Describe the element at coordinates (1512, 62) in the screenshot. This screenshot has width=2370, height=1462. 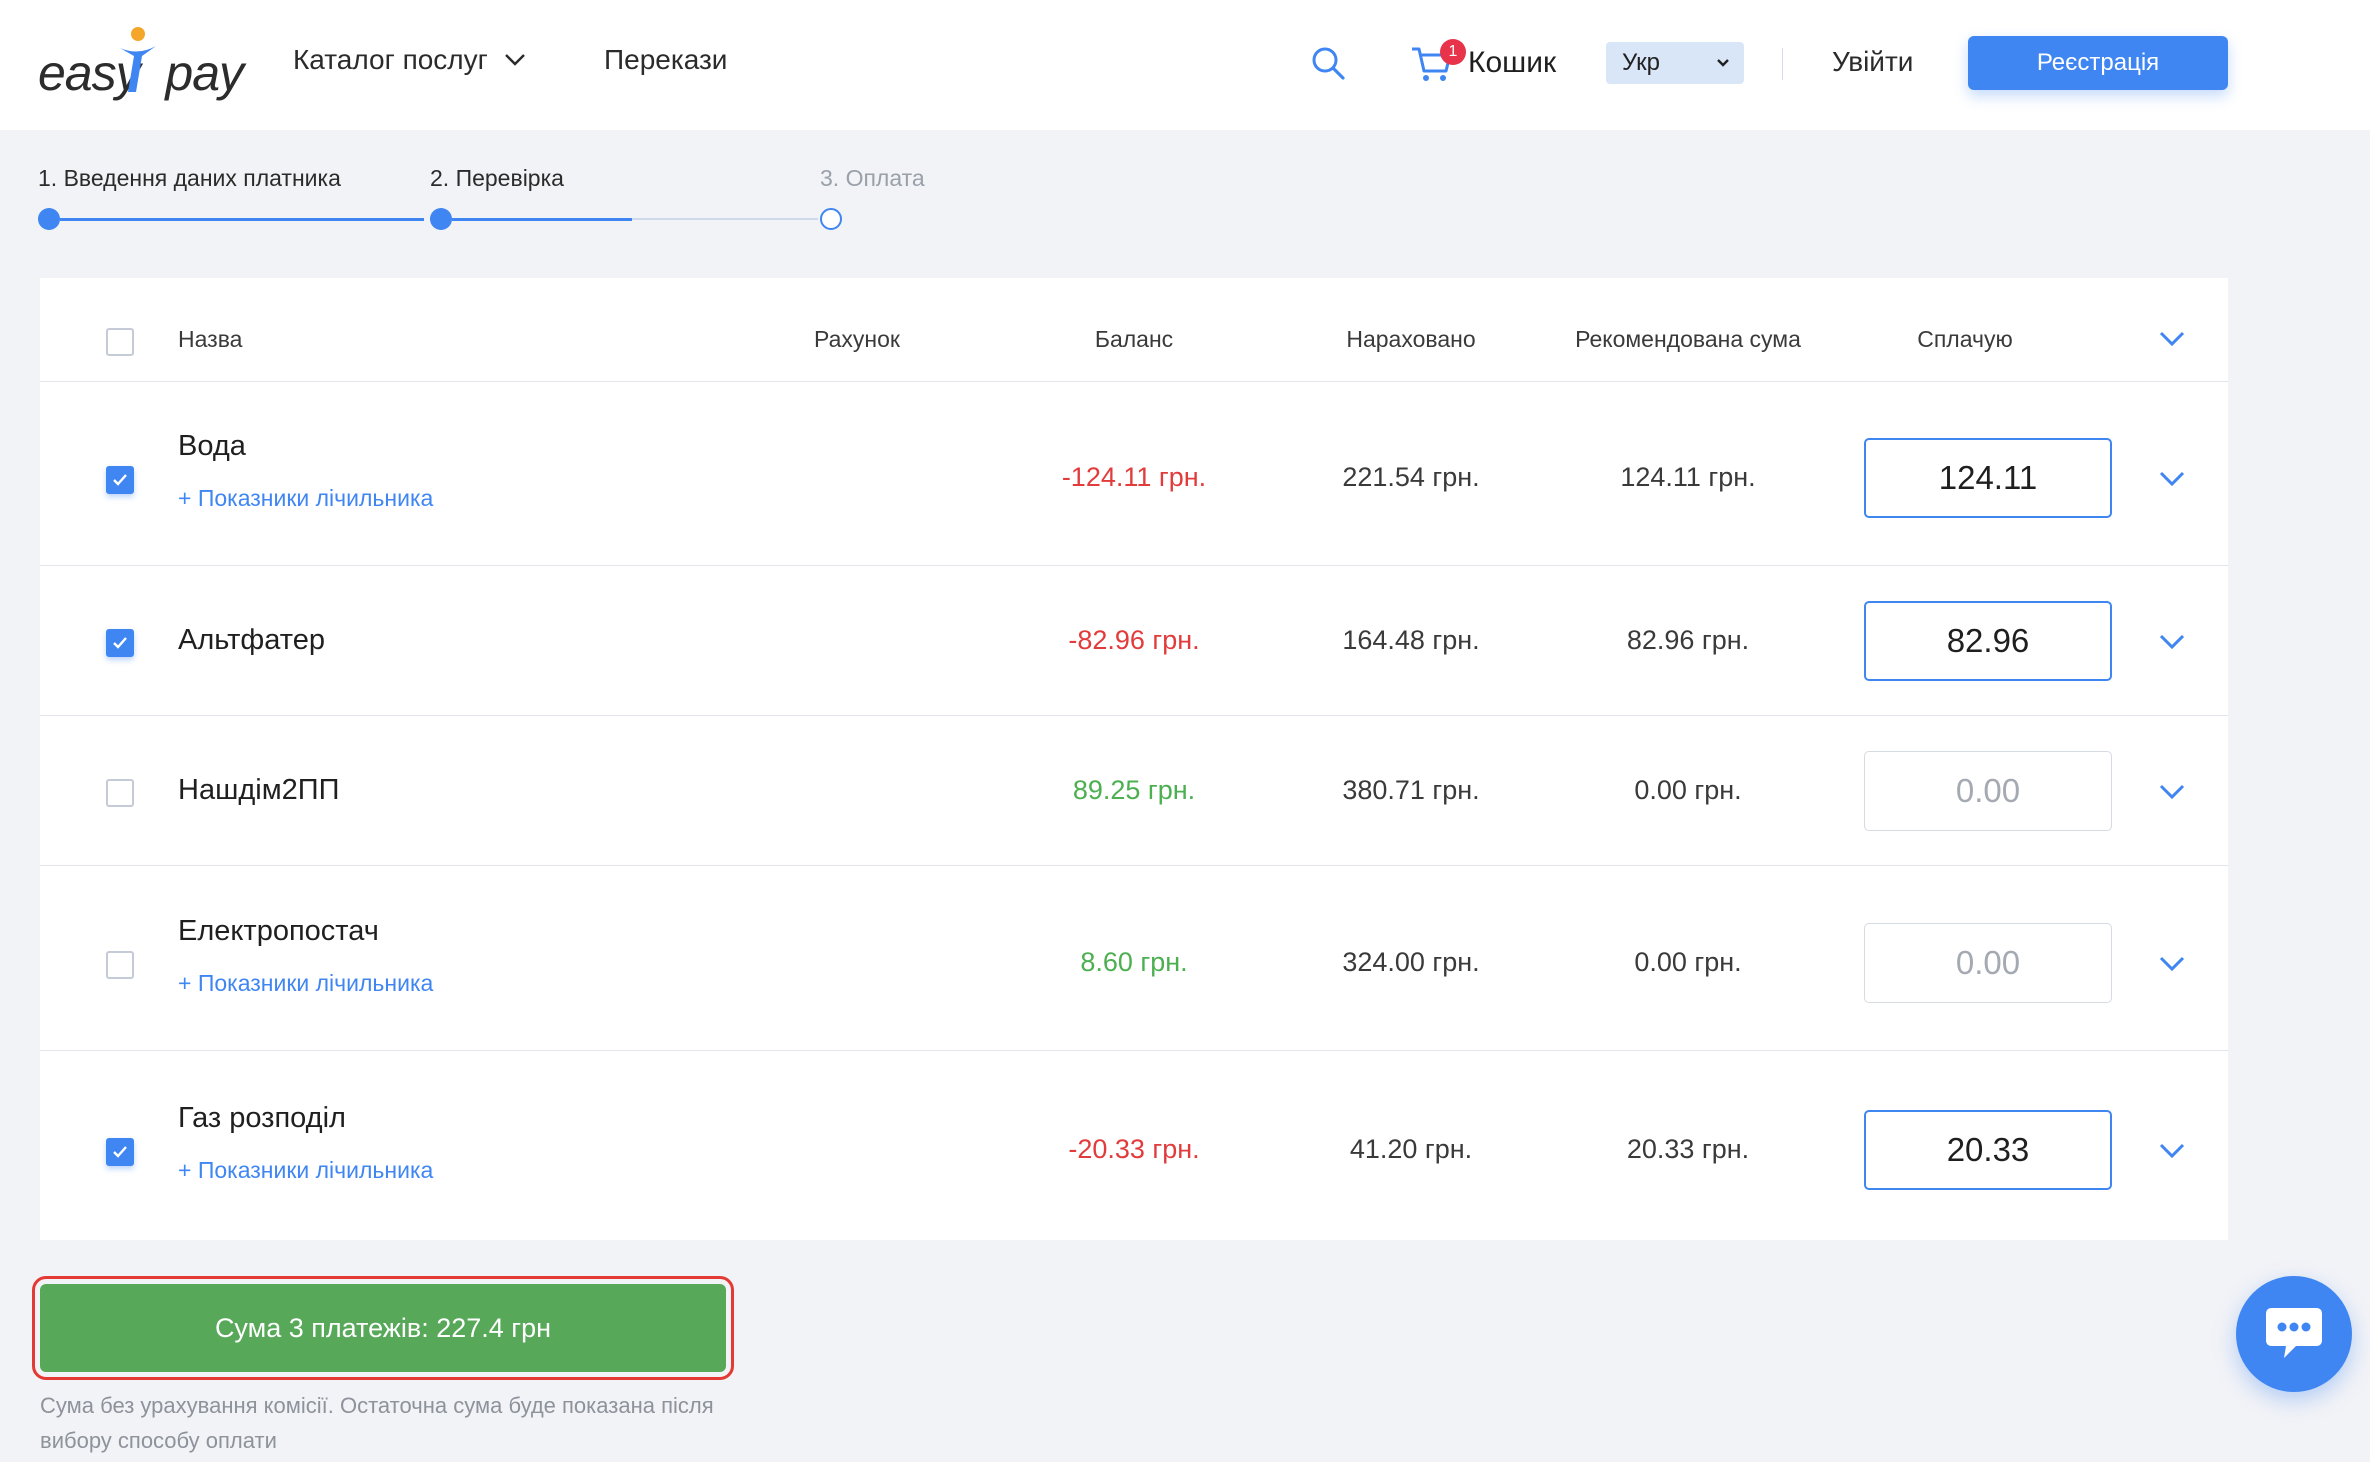
I see `cart-label: Кошик` at that location.